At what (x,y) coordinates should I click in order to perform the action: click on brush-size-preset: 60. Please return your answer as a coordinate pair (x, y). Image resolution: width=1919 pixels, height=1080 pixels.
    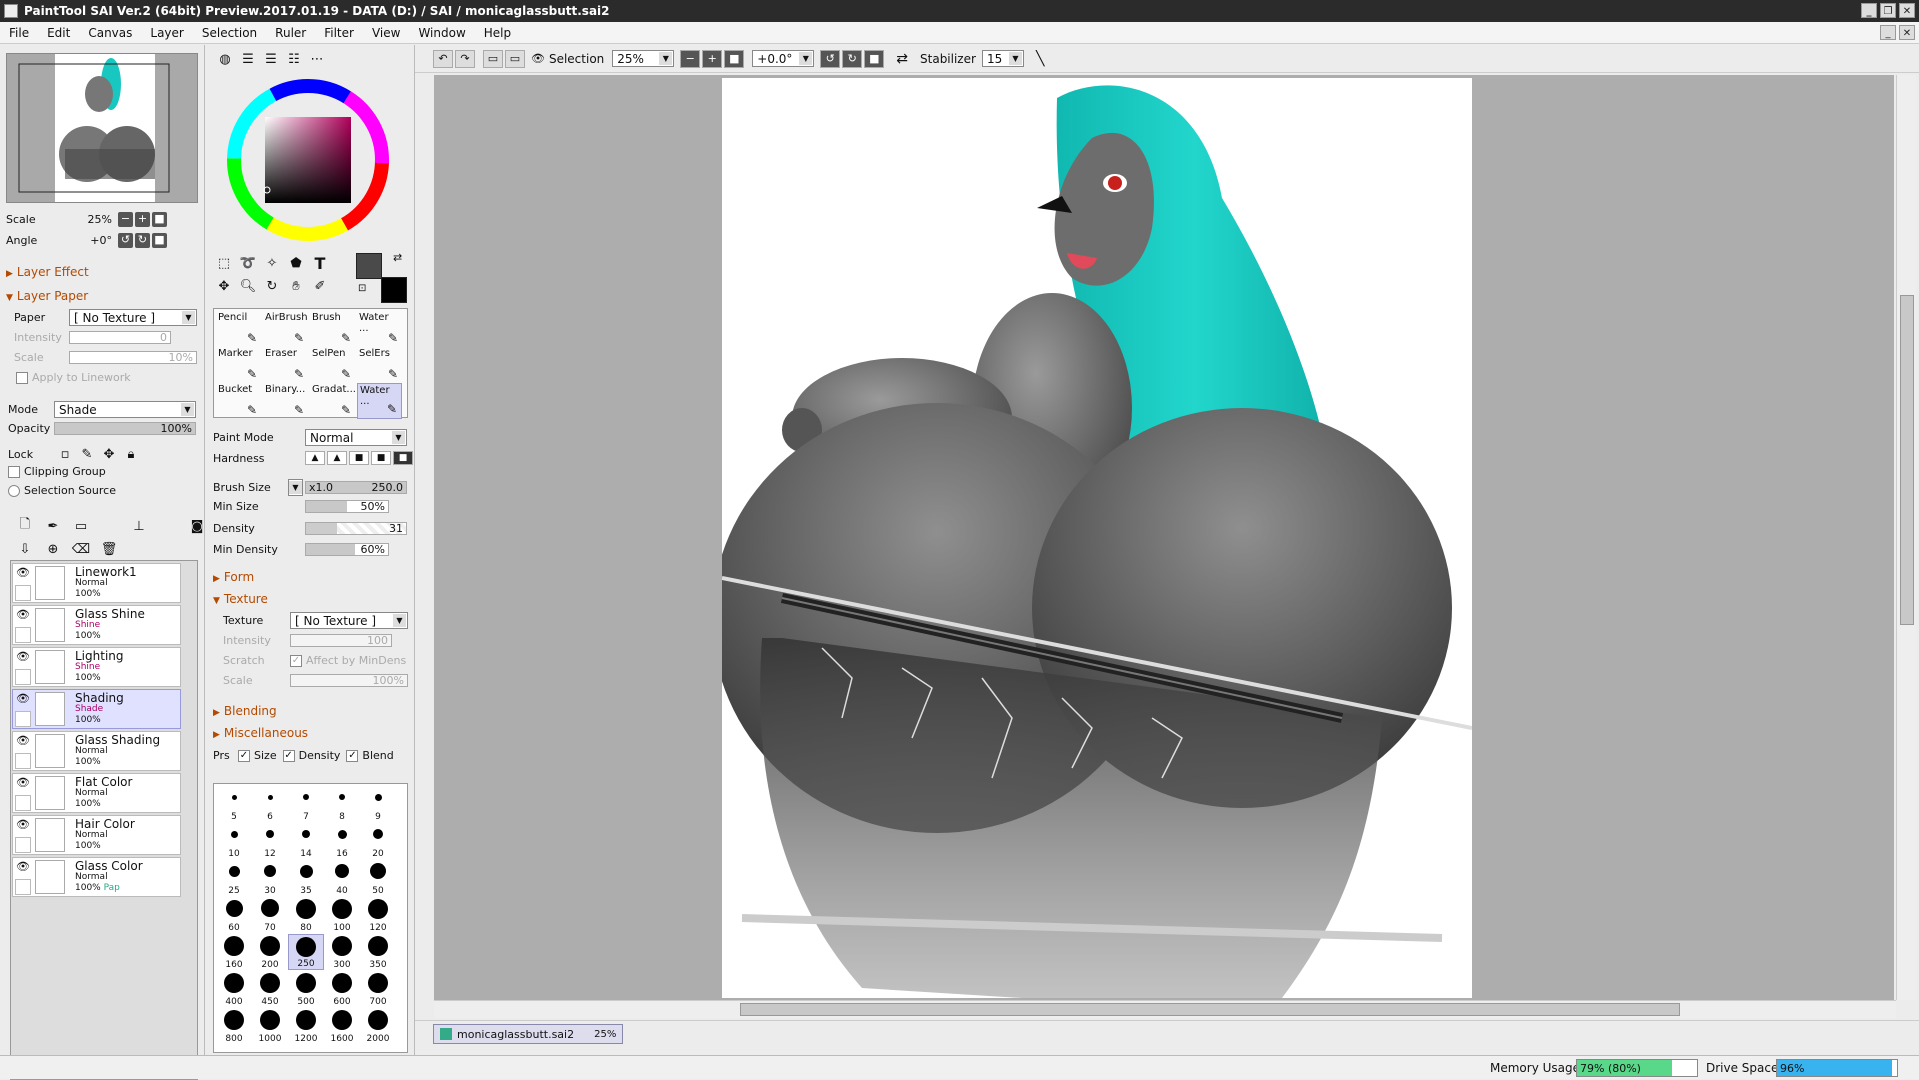
    Looking at the image, I should click on (234, 915).